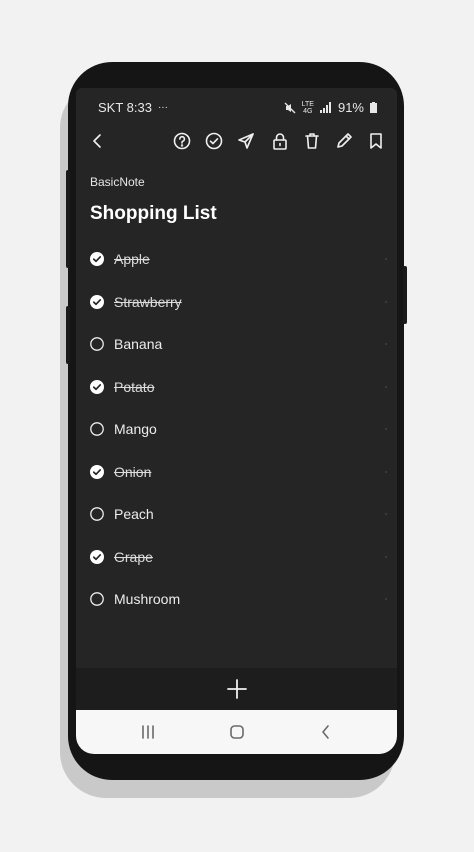 This screenshot has width=474, height=852. What do you see at coordinates (405, 295) in the screenshot?
I see `power-button` at bounding box center [405, 295].